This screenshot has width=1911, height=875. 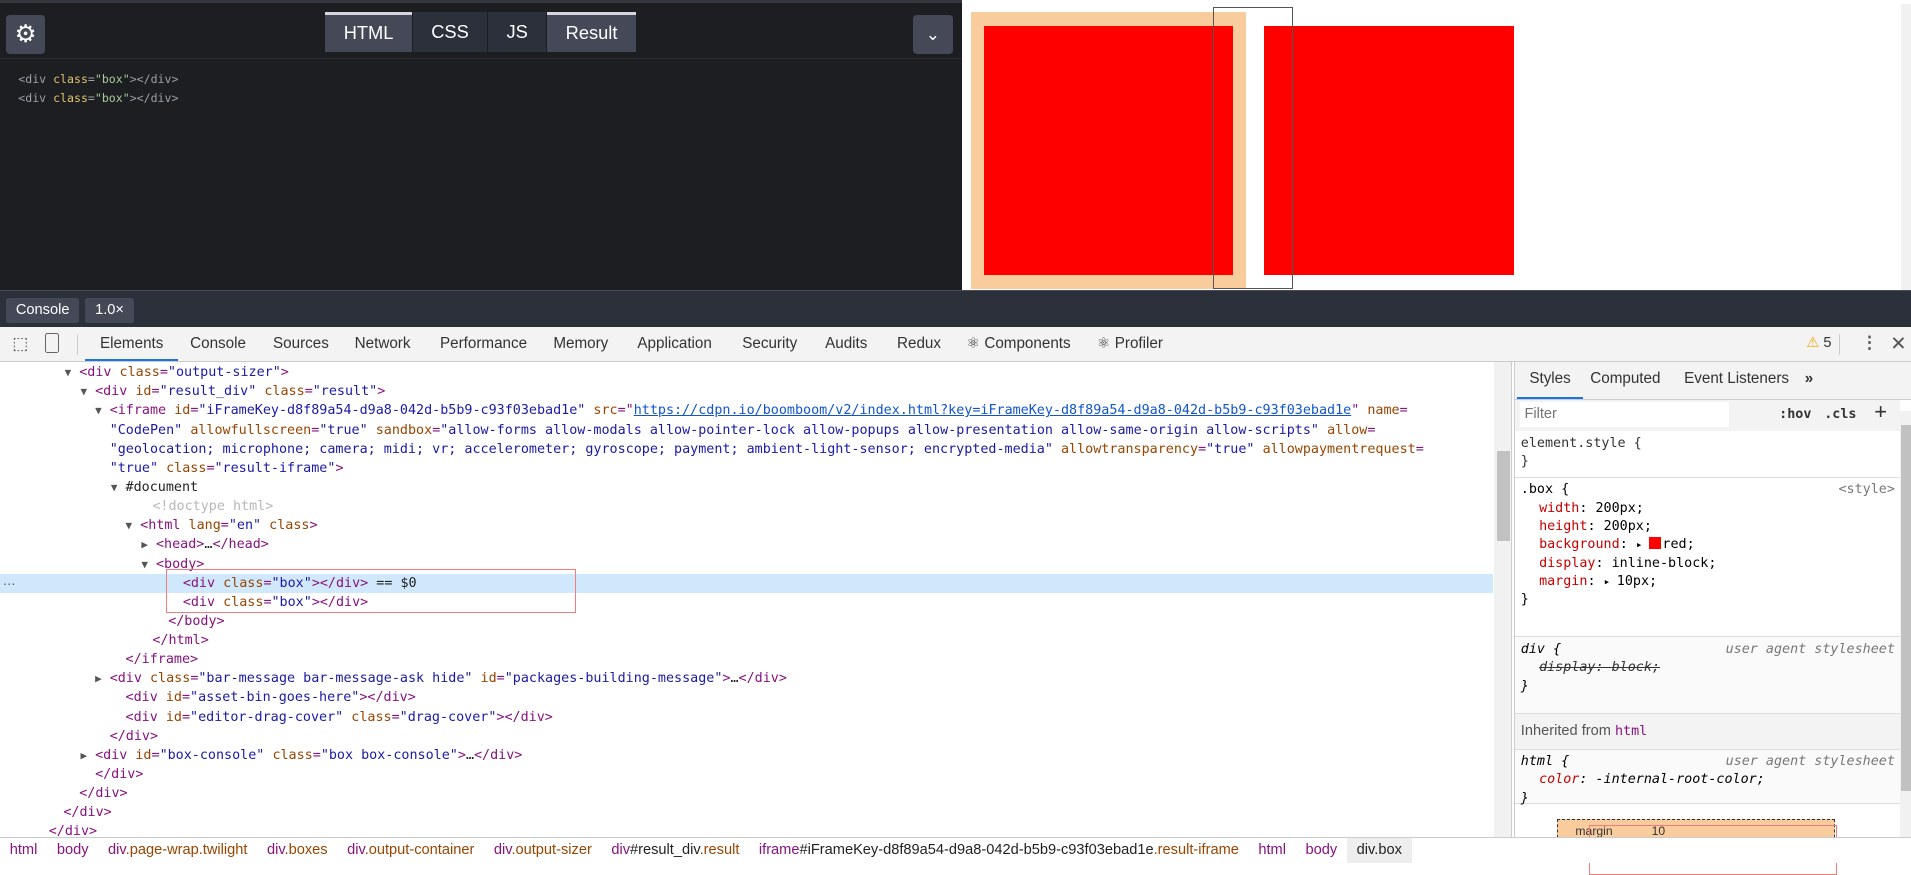 What do you see at coordinates (109, 310) in the screenshot?
I see `zoom-button: 1.0×` at bounding box center [109, 310].